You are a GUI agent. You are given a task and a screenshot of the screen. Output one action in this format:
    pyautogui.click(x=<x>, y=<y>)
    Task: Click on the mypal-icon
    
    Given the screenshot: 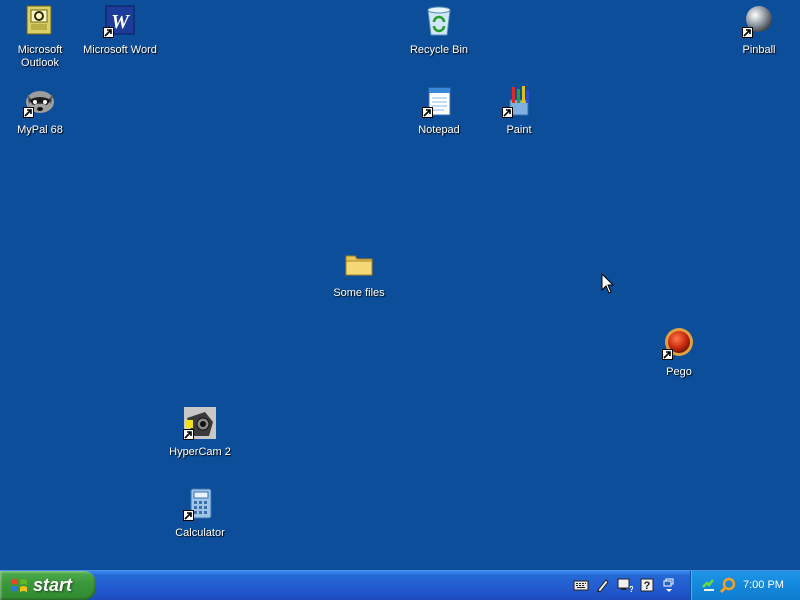 What is the action you would take?
    pyautogui.click(x=40, y=101)
    